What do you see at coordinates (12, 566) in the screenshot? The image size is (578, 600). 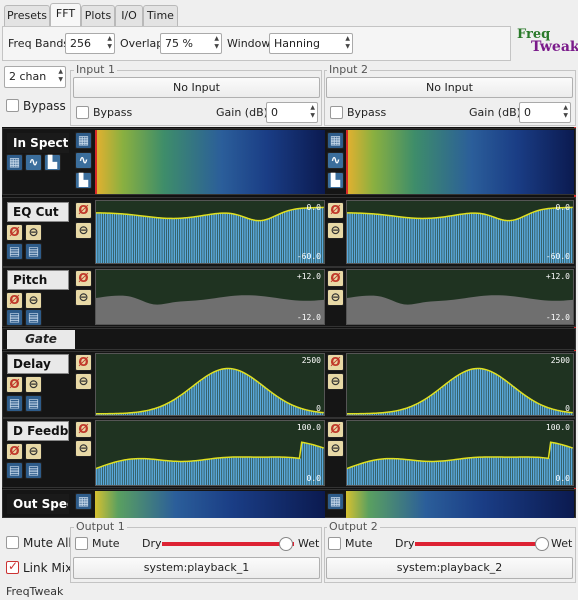 I see `link-mix-checkbox` at bounding box center [12, 566].